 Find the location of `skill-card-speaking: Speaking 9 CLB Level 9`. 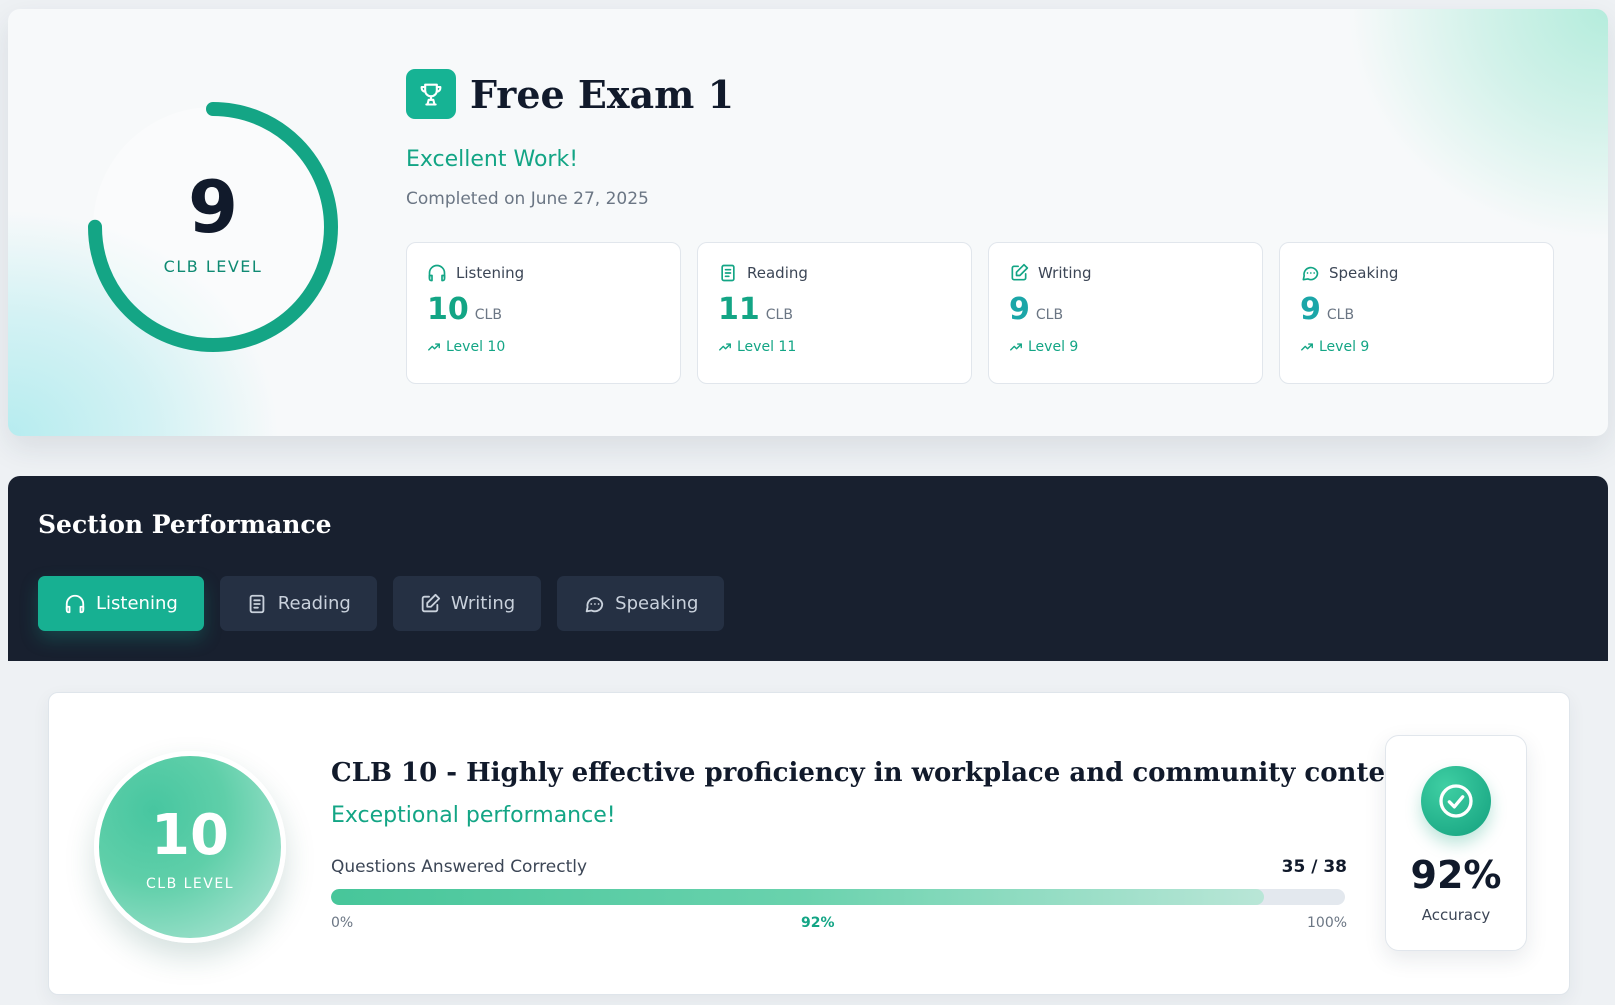

skill-card-speaking: Speaking 9 CLB Level 9 is located at coordinates (1416, 313).